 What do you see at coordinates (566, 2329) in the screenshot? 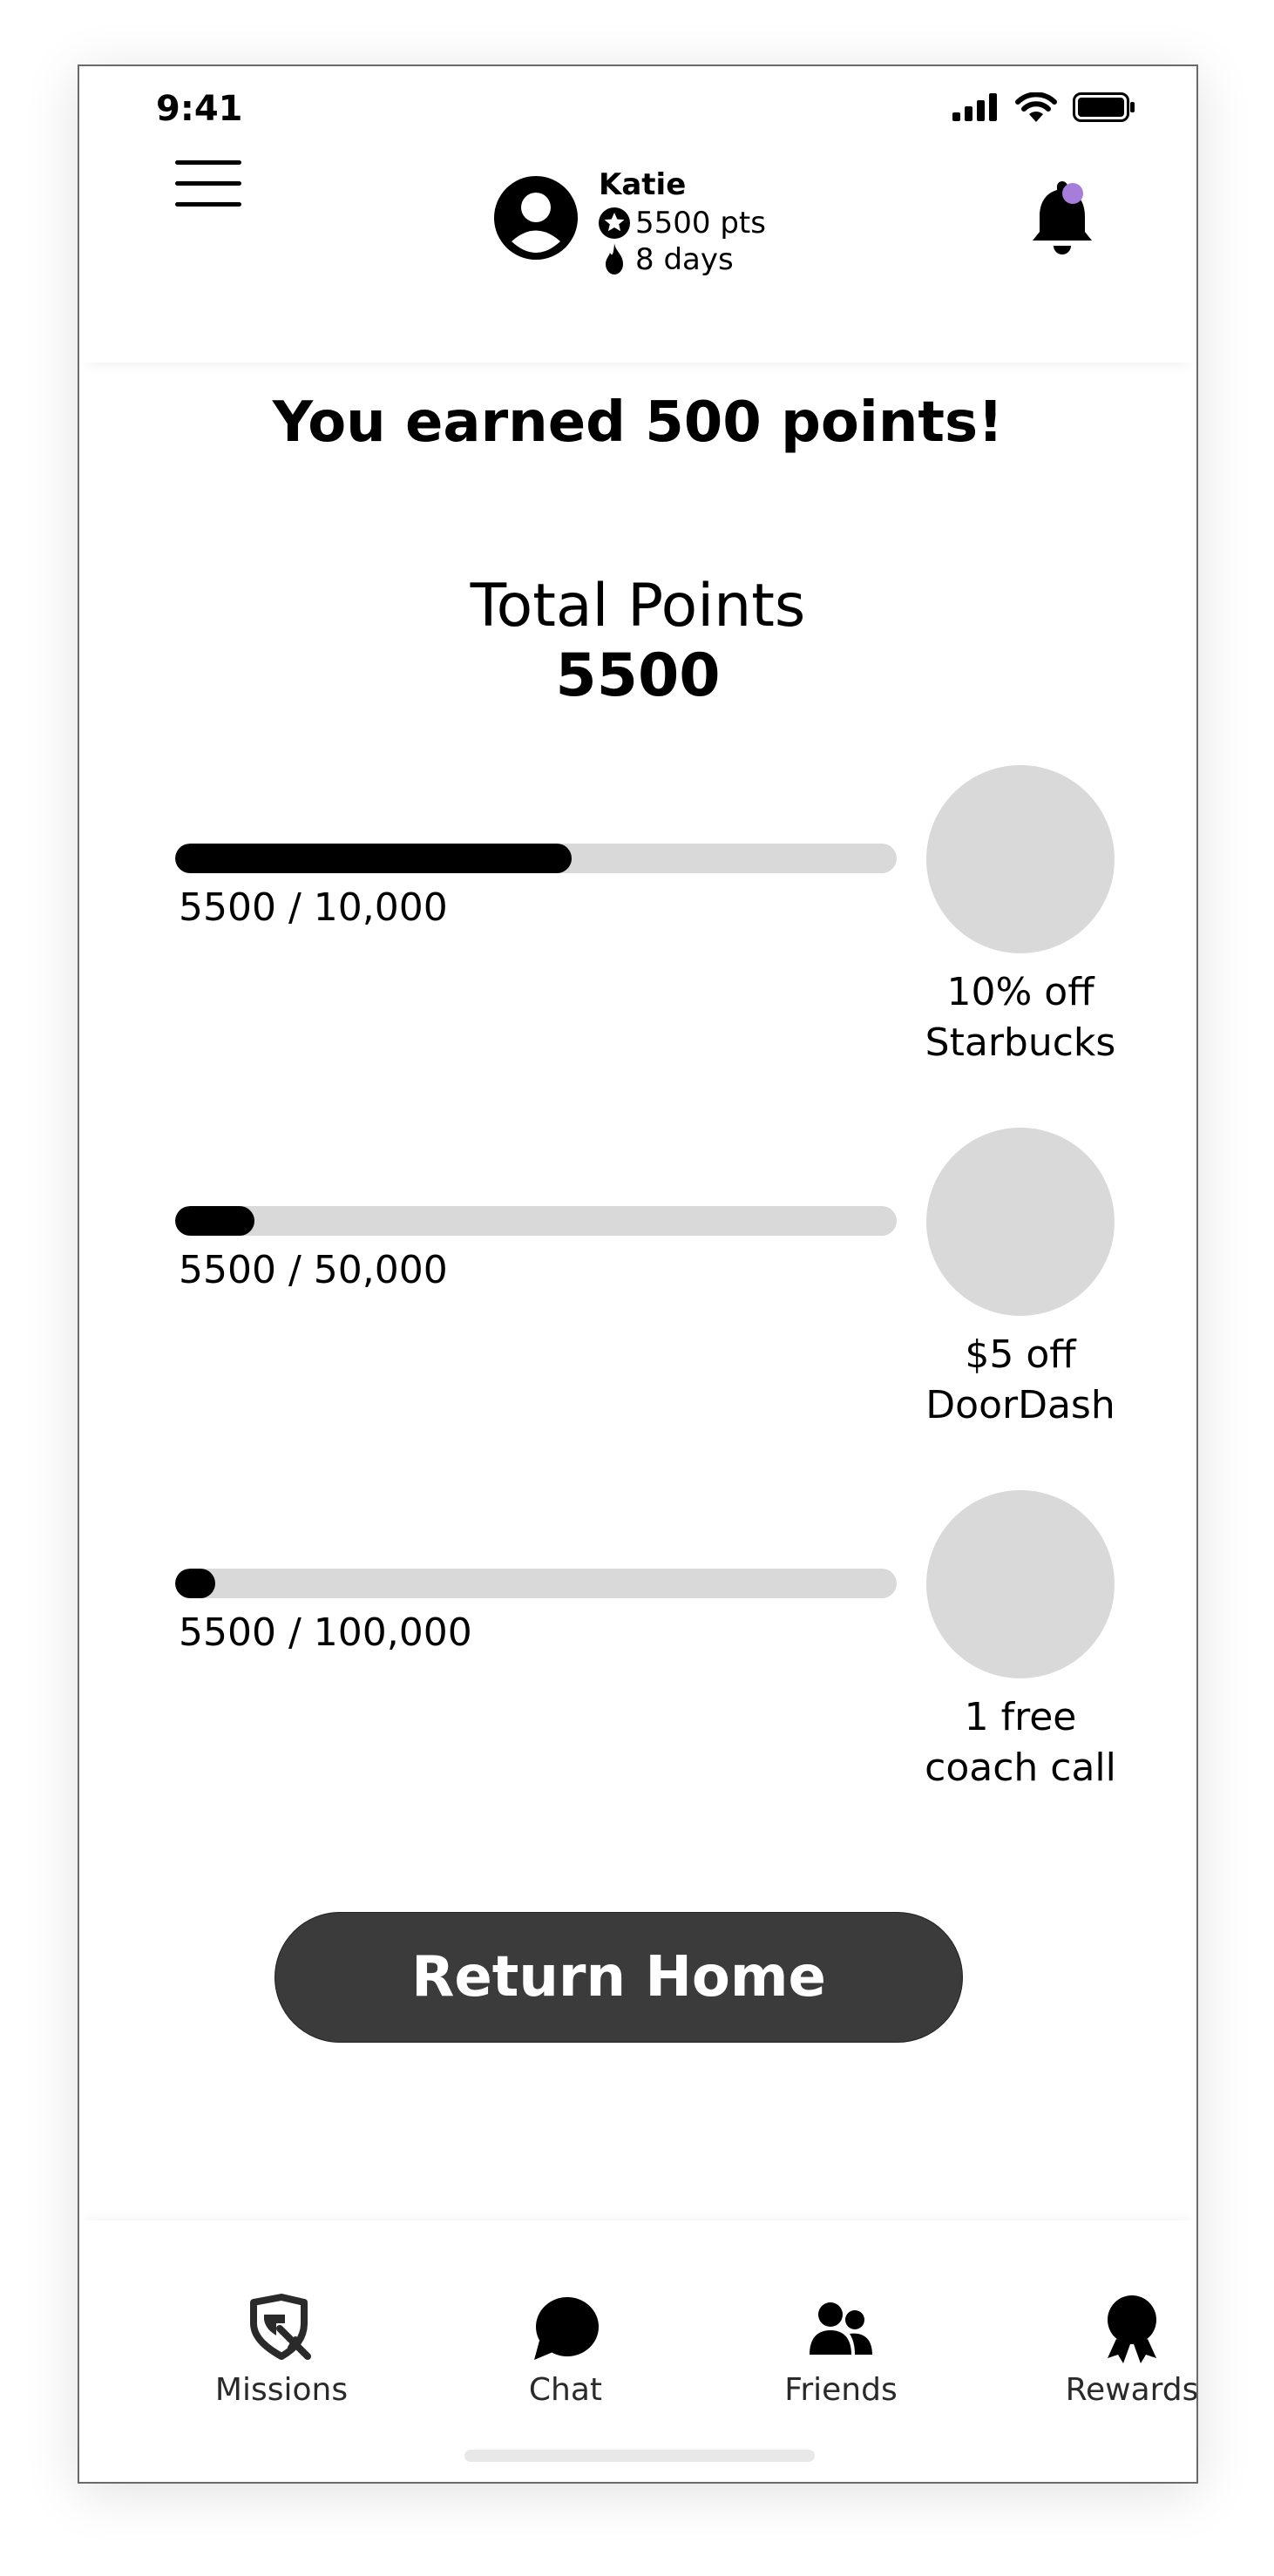
I see `chat-bubble-icon` at bounding box center [566, 2329].